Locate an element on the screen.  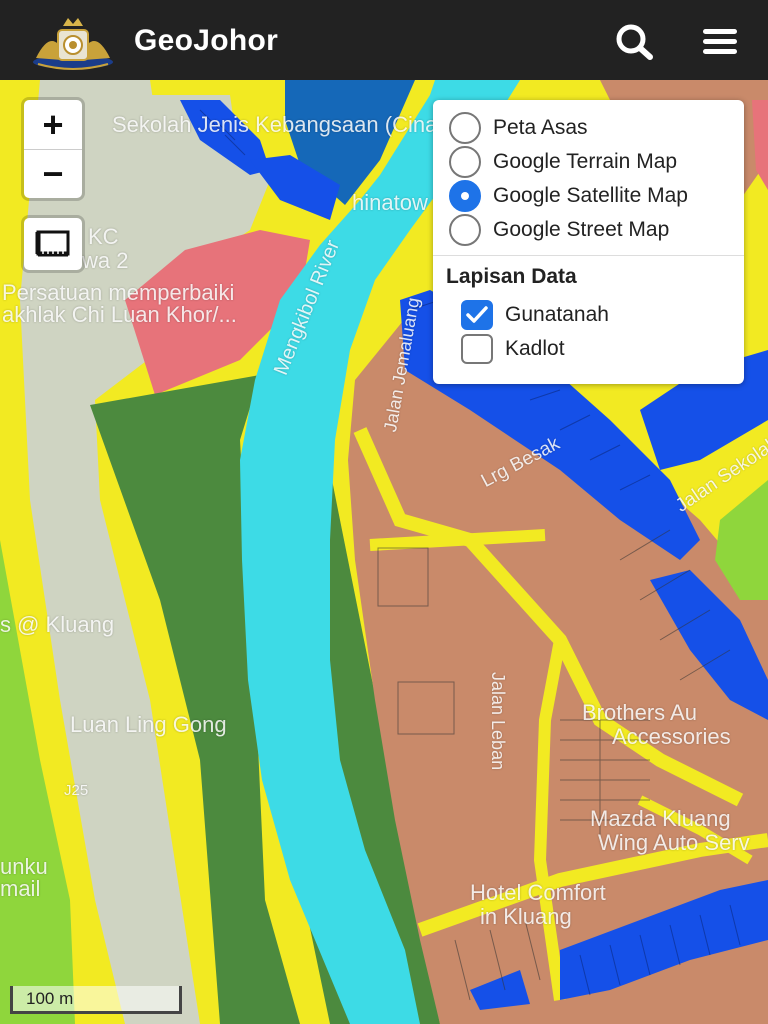
zoom-control: + − is located at coordinates (53, 149).